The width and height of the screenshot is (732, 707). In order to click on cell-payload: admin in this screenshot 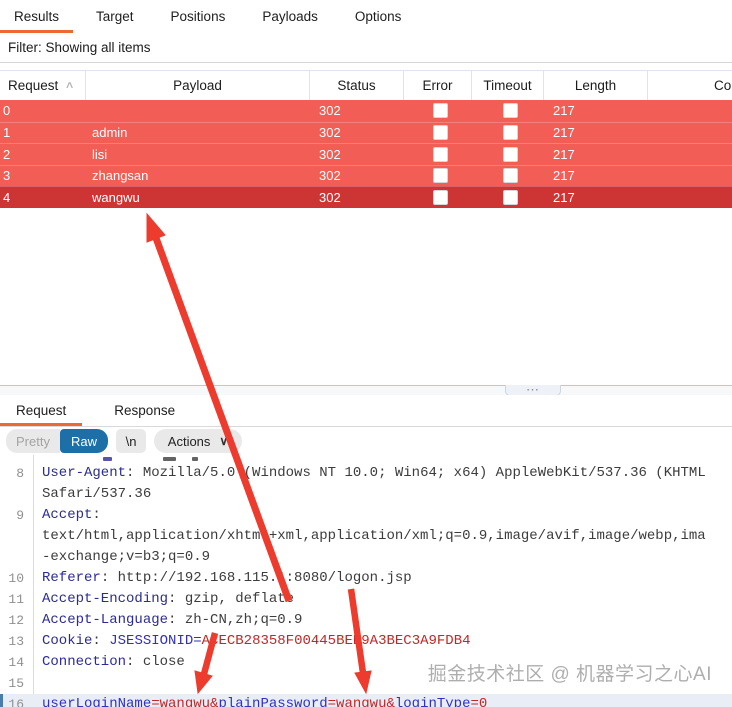, I will do `click(110, 133)`.